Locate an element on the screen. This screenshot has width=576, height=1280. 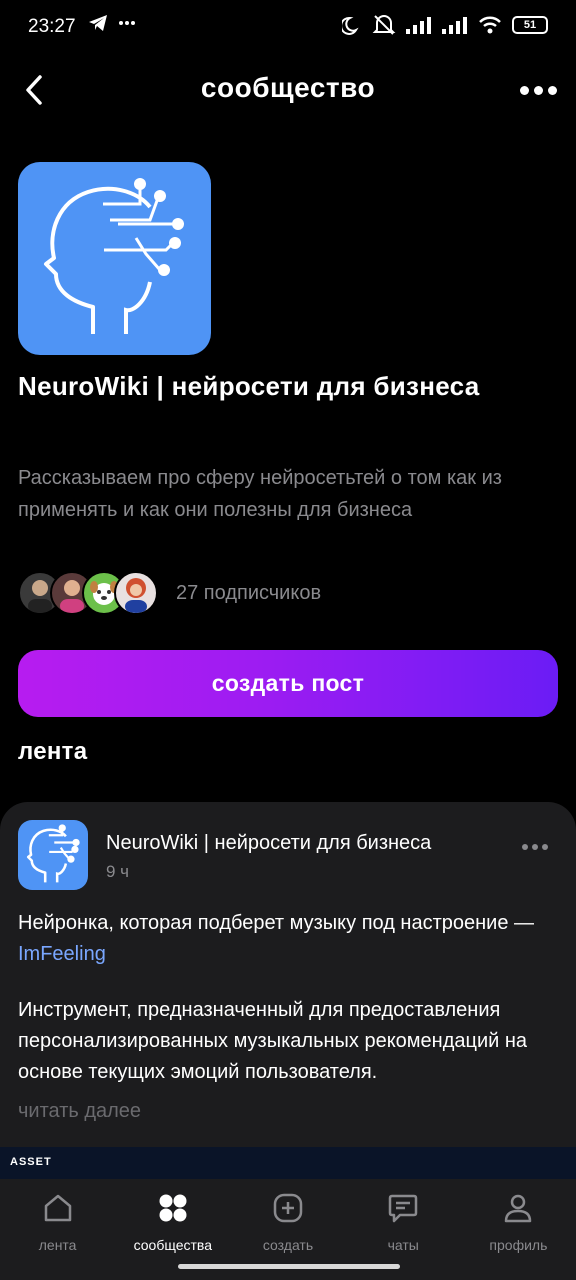
read-more-link: читать далее is located at coordinates (79, 1111).